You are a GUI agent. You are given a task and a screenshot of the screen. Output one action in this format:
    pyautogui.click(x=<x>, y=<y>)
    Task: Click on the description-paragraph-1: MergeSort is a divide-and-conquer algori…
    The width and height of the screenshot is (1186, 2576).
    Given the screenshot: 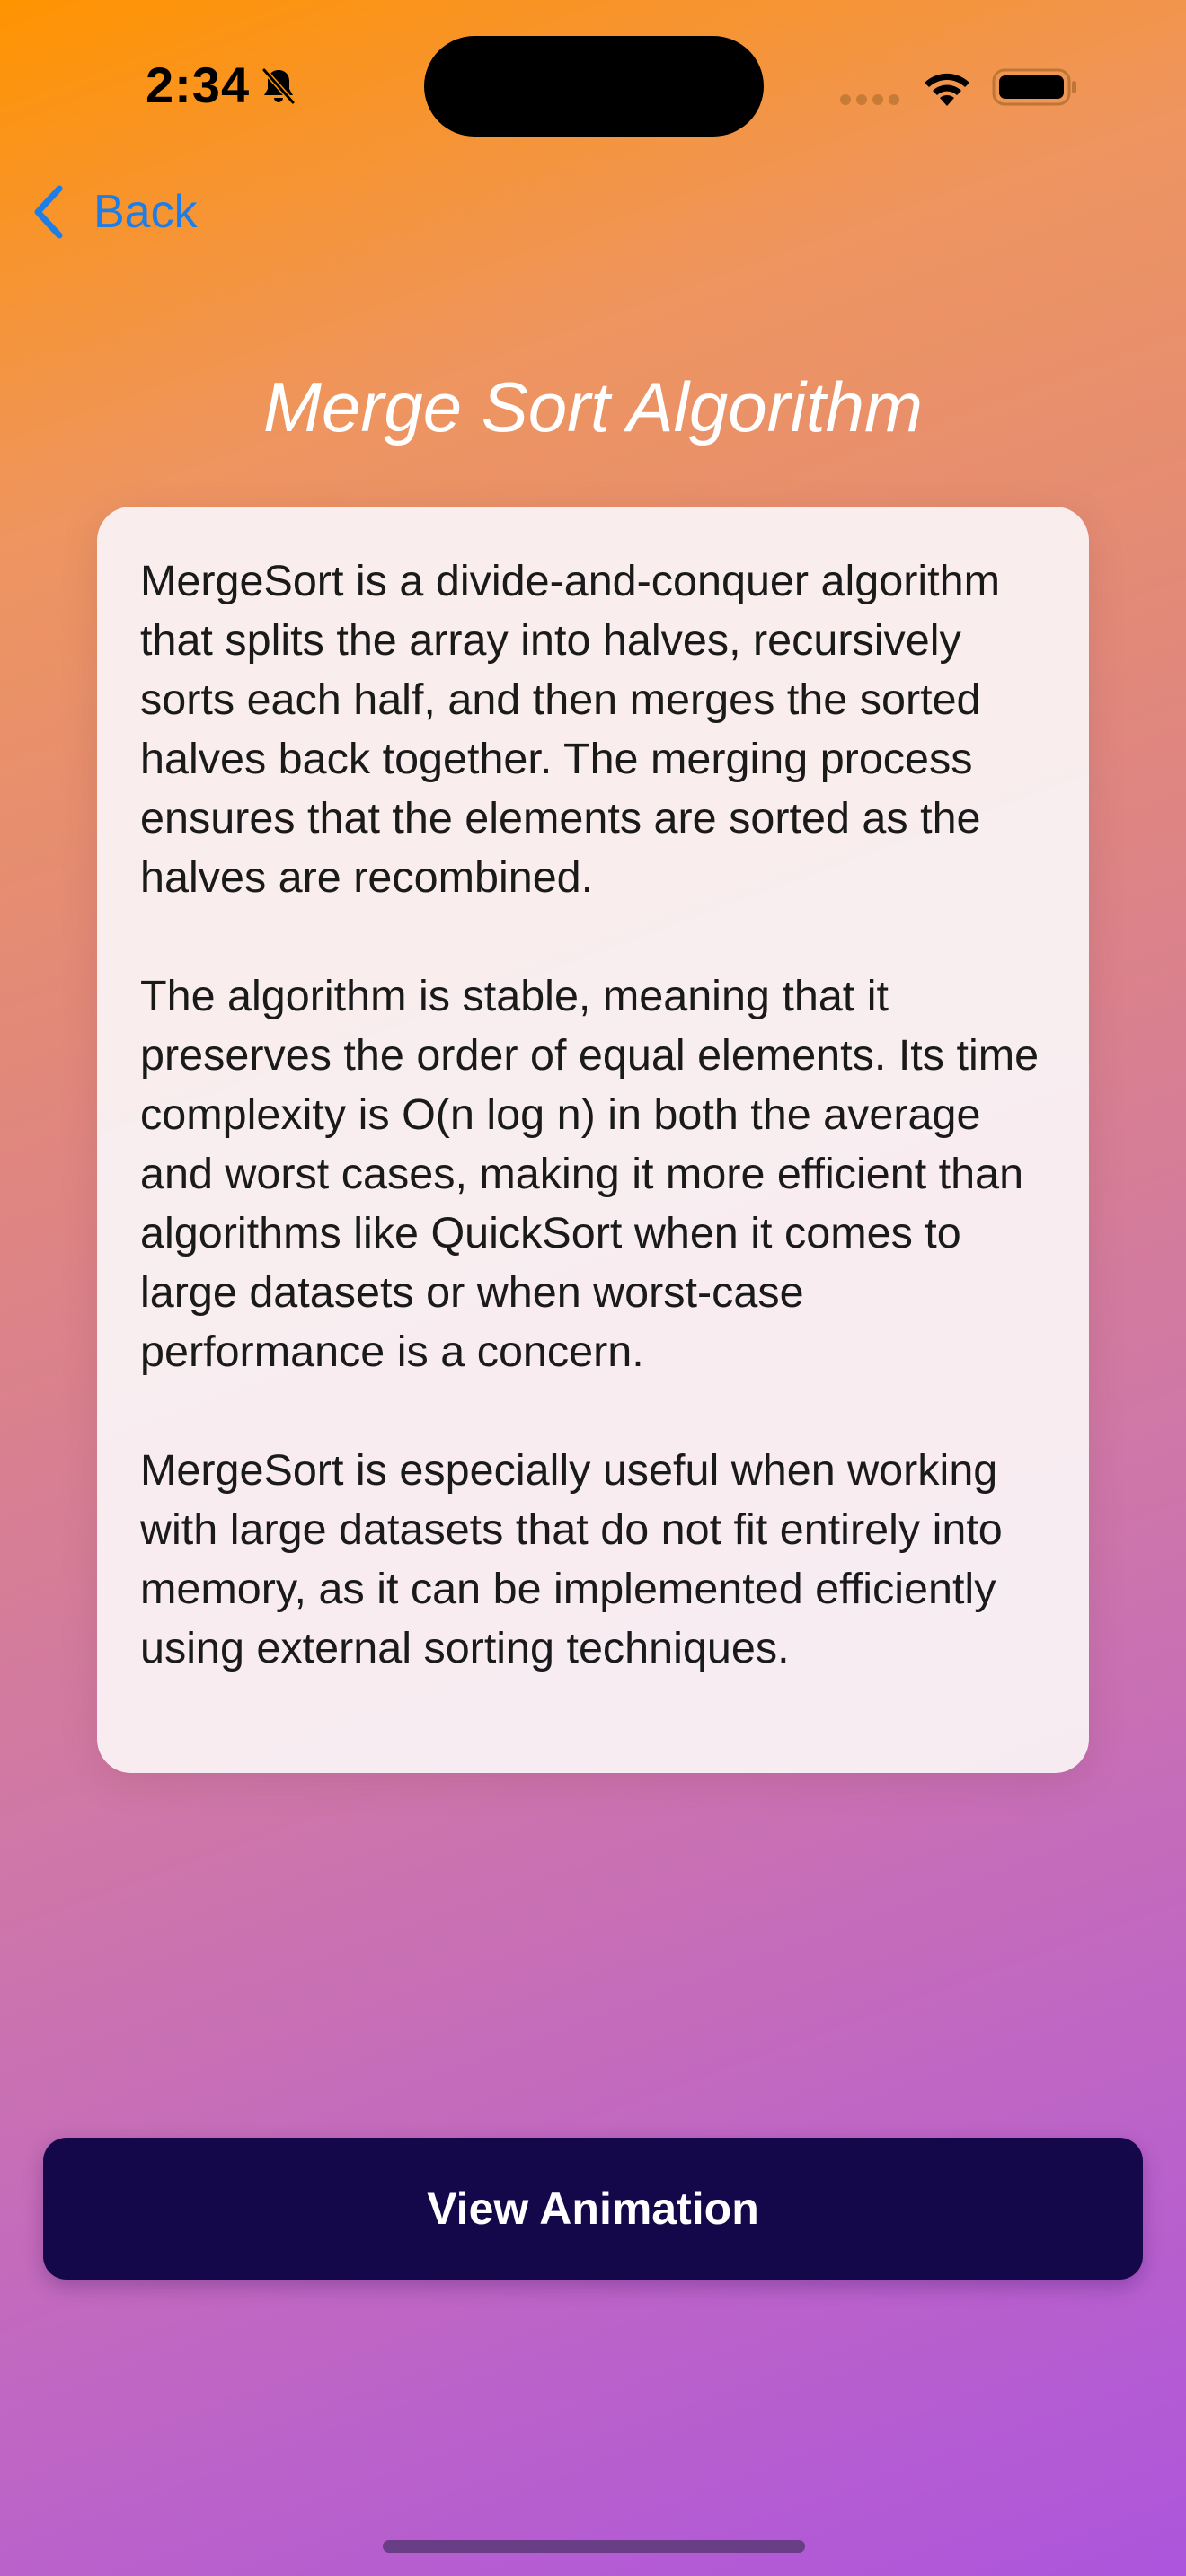 What is the action you would take?
    pyautogui.click(x=570, y=729)
    